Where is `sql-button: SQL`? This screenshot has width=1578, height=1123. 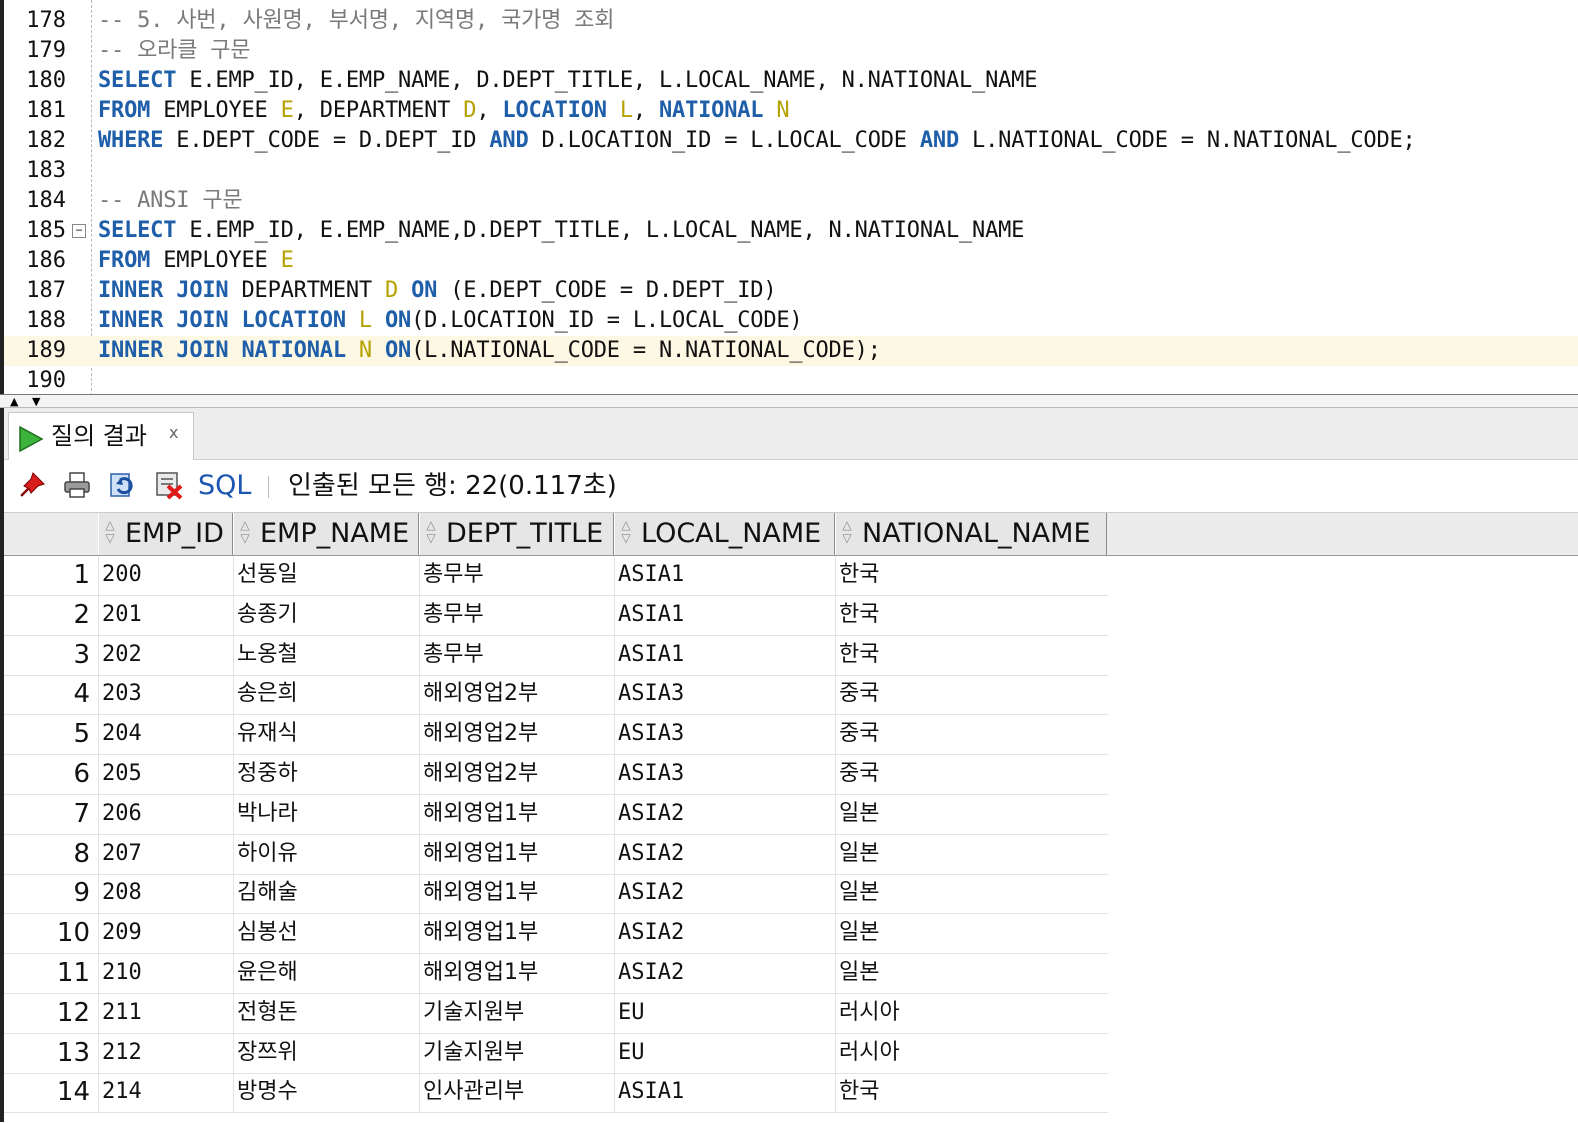 sql-button: SQL is located at coordinates (224, 486).